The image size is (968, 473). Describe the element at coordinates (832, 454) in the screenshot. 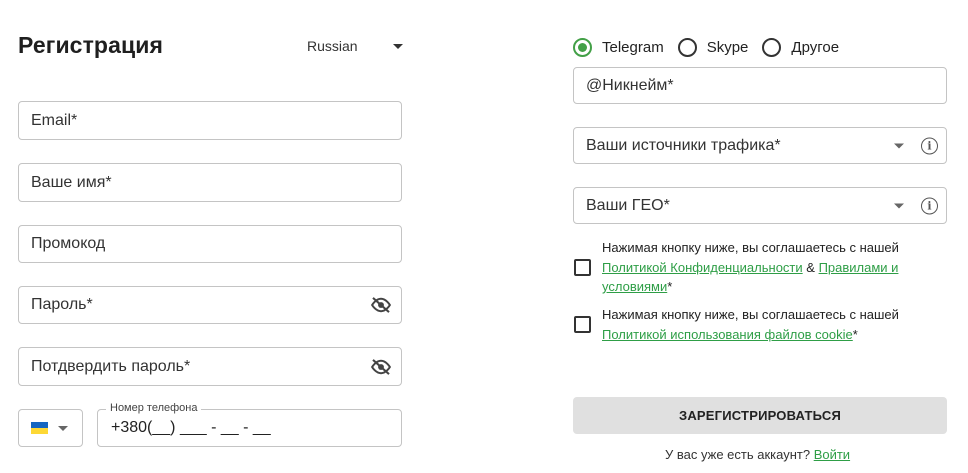

I see `login-link: Войти` at that location.